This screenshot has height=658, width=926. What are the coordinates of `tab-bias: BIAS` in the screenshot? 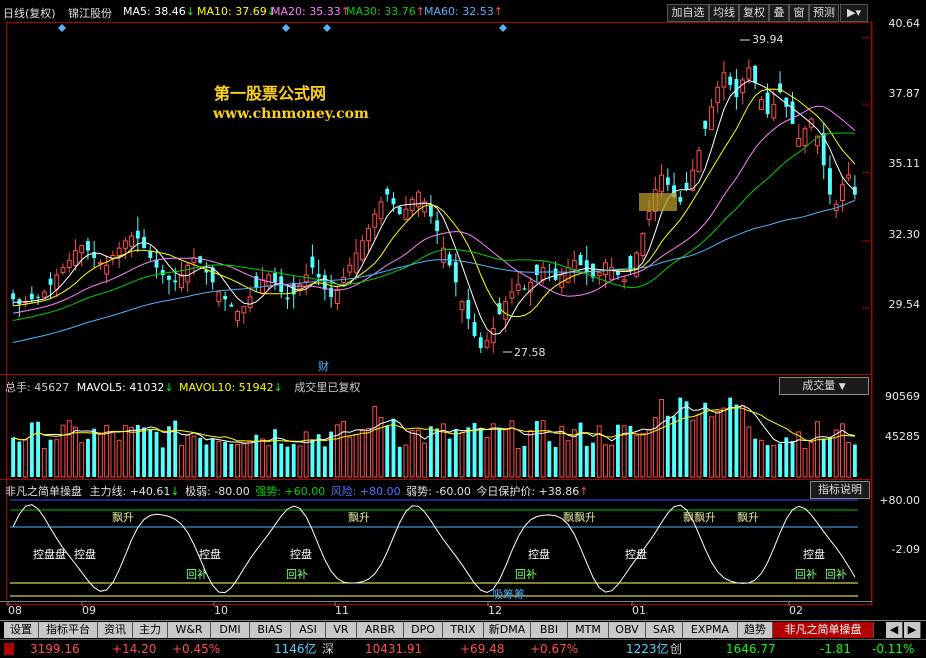 It's located at (270, 630).